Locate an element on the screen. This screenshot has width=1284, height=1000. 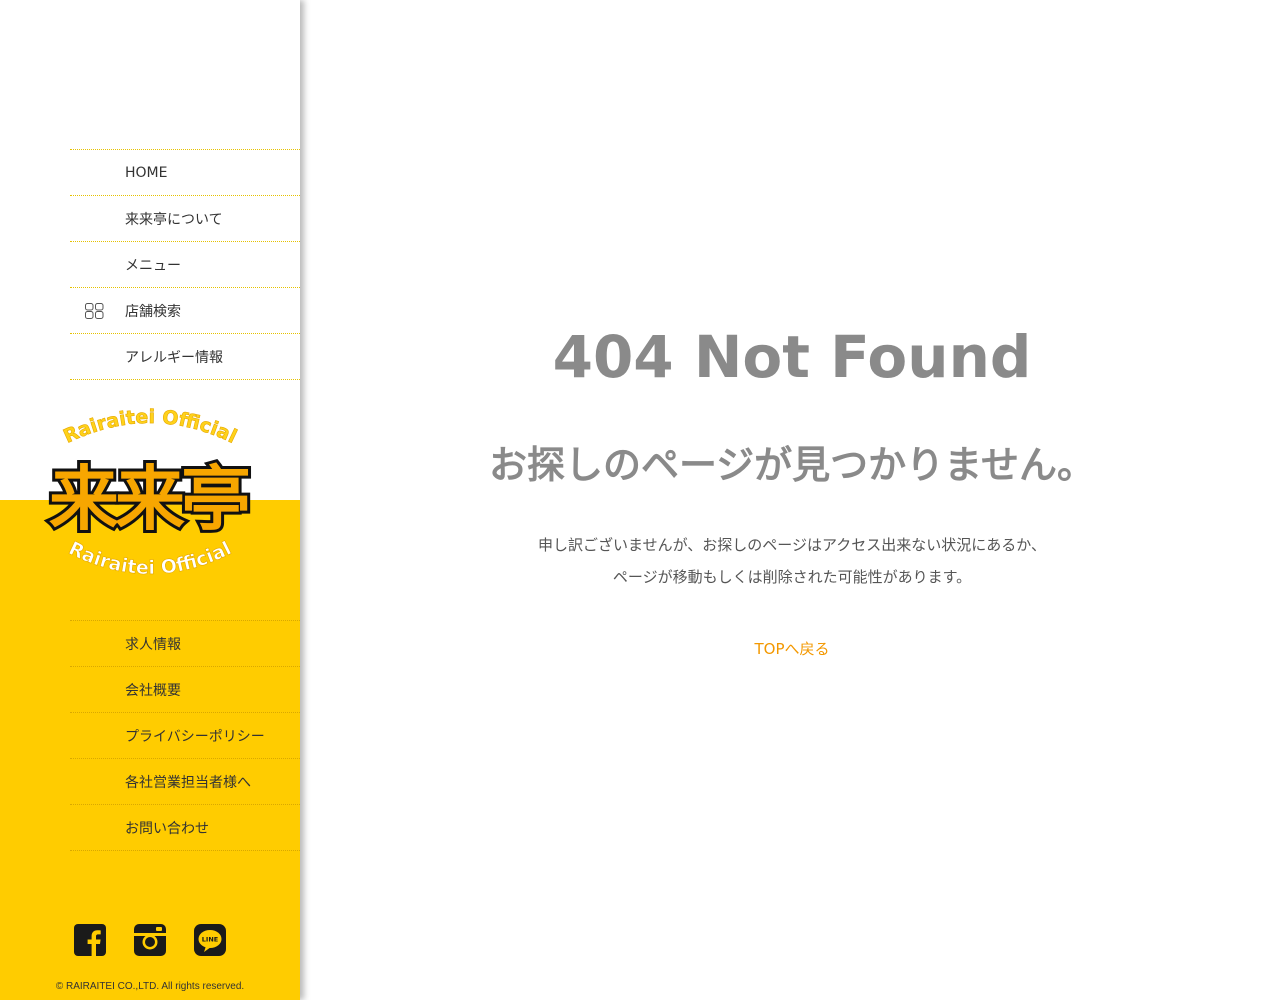
line-icon-text: LINE is located at coordinates (210, 940).